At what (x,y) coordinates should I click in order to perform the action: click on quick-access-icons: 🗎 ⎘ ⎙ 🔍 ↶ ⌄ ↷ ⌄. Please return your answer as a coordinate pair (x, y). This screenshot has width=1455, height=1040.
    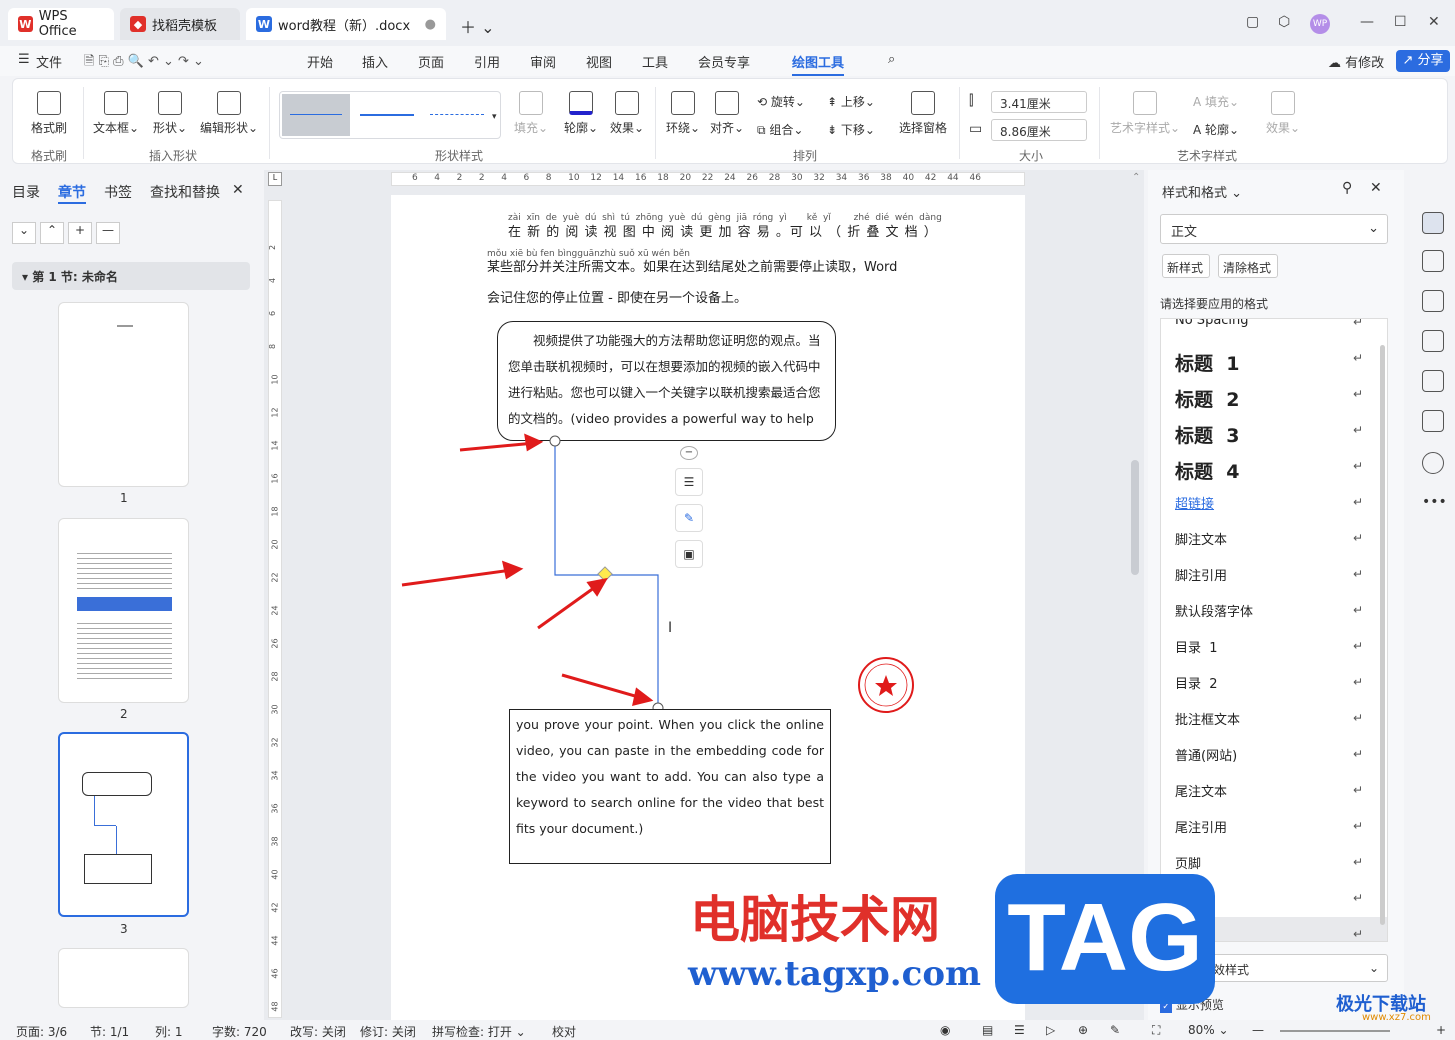
    Looking at the image, I should click on (144, 63).